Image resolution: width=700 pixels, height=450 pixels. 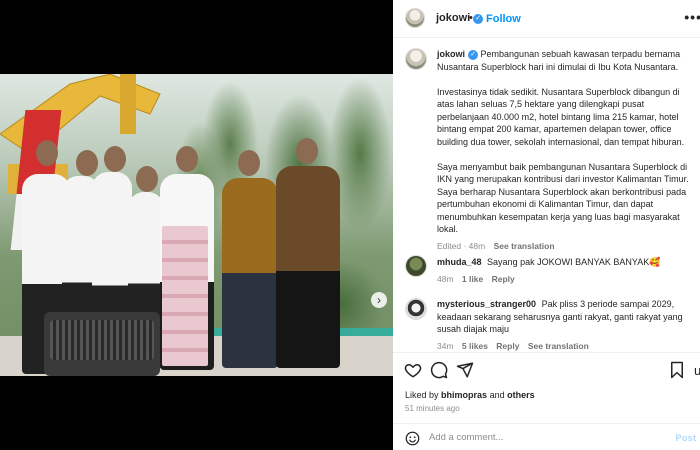 I want to click on comment-username: mysterious_stranger00, so click(x=486, y=304).